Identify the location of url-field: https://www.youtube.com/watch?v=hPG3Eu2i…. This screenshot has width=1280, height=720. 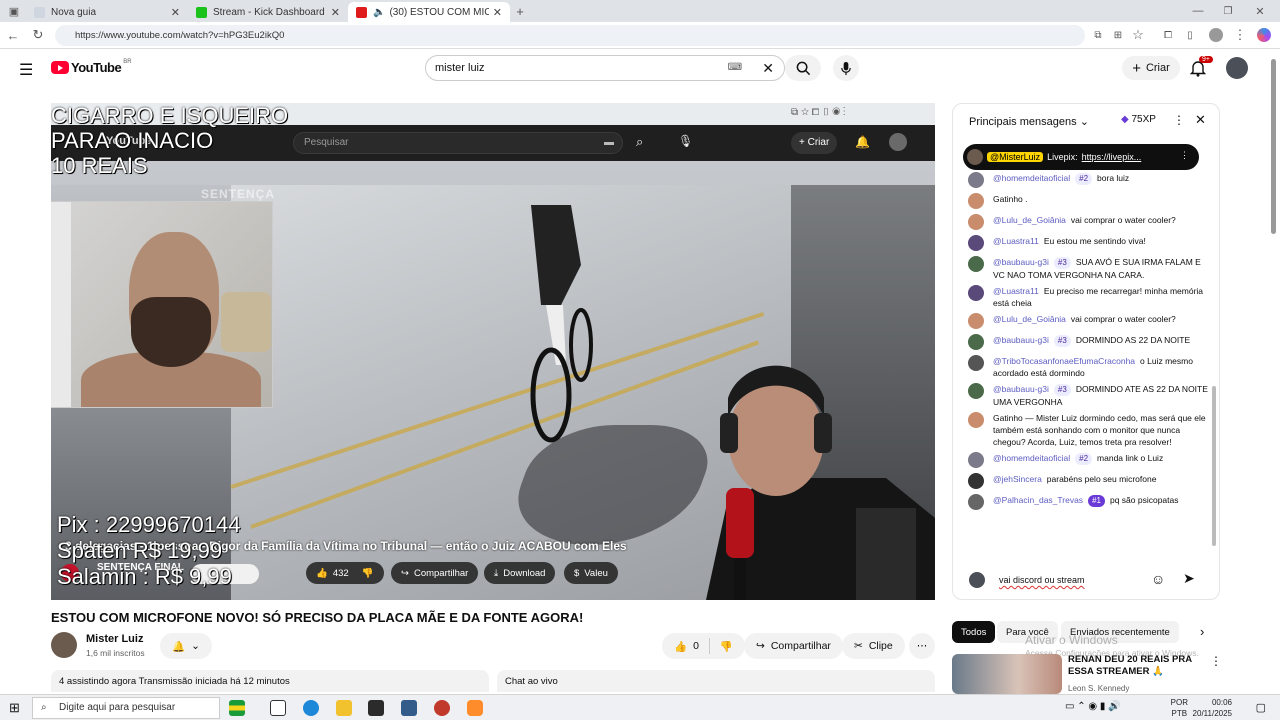
(570, 35).